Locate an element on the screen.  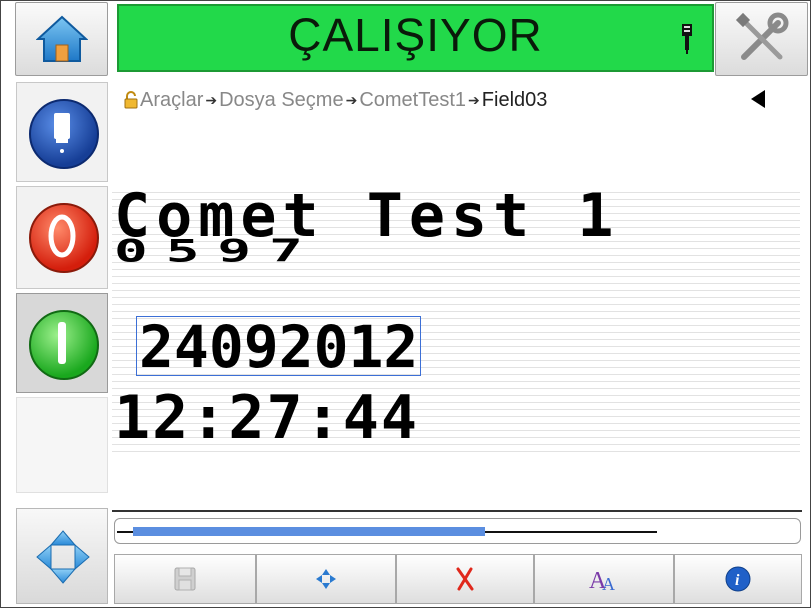
info-button: i is located at coordinates (738, 579).